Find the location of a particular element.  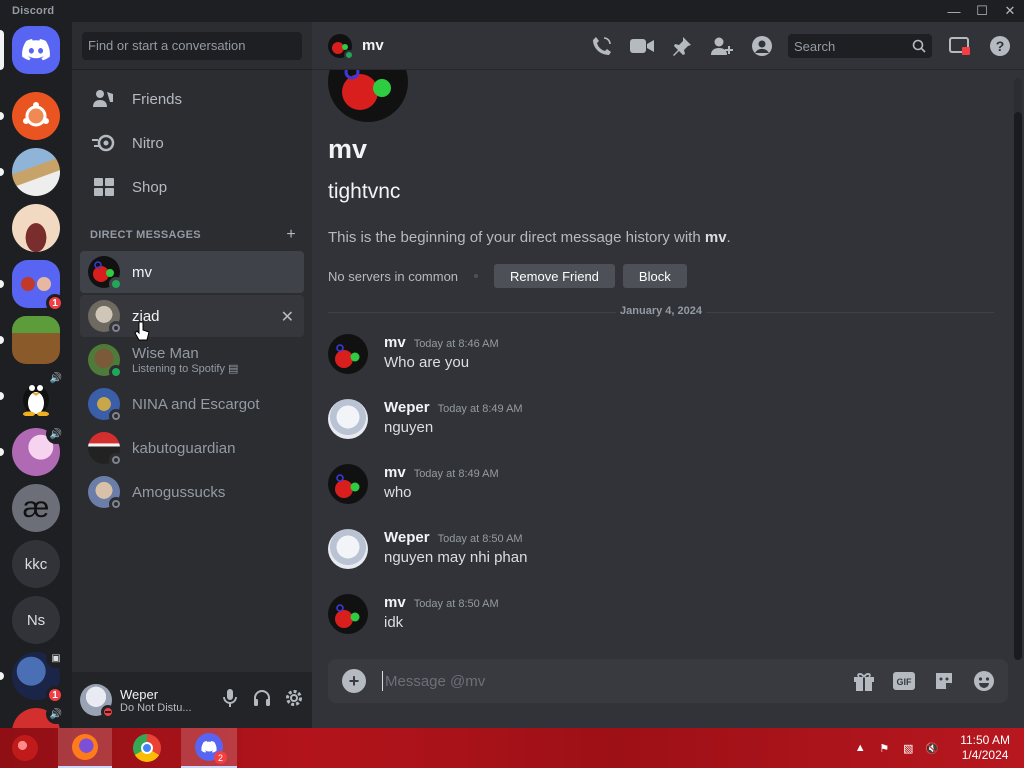

dm-item-mv: mv is located at coordinates (192, 272).